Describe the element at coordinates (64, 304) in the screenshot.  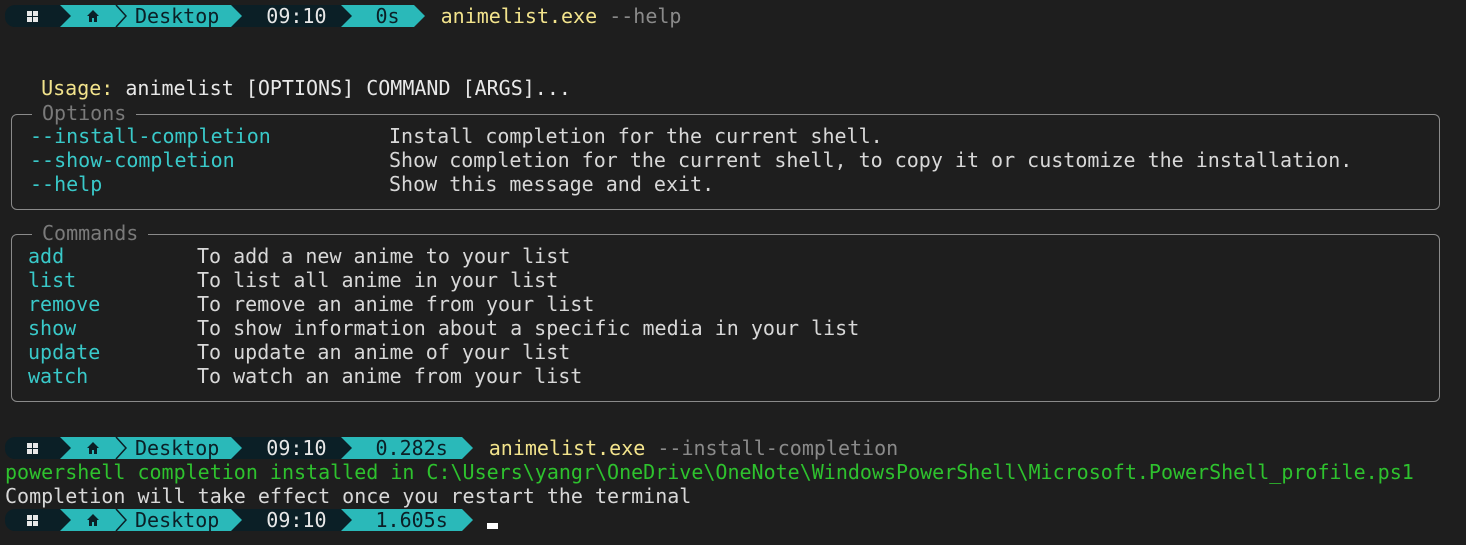
I see `command-name: remove` at that location.